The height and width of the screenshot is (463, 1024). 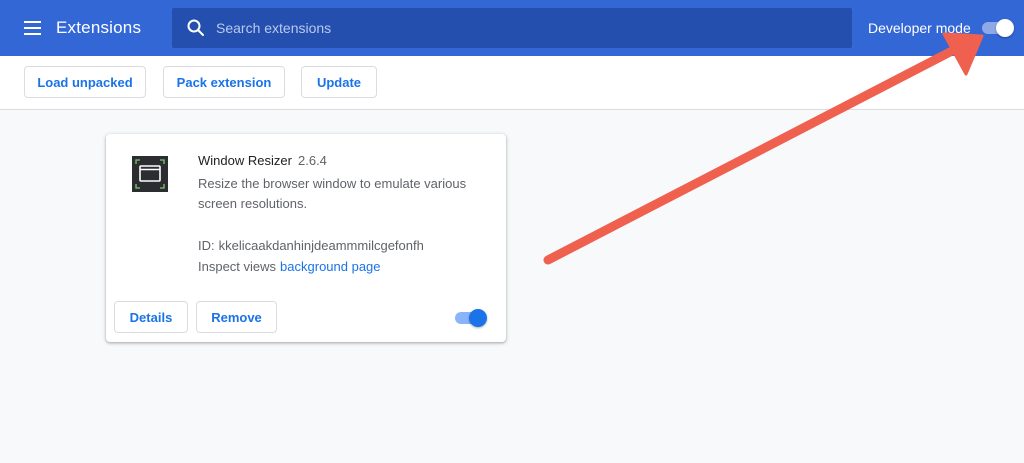 What do you see at coordinates (470, 318) in the screenshot?
I see `extension-enable-toggle` at bounding box center [470, 318].